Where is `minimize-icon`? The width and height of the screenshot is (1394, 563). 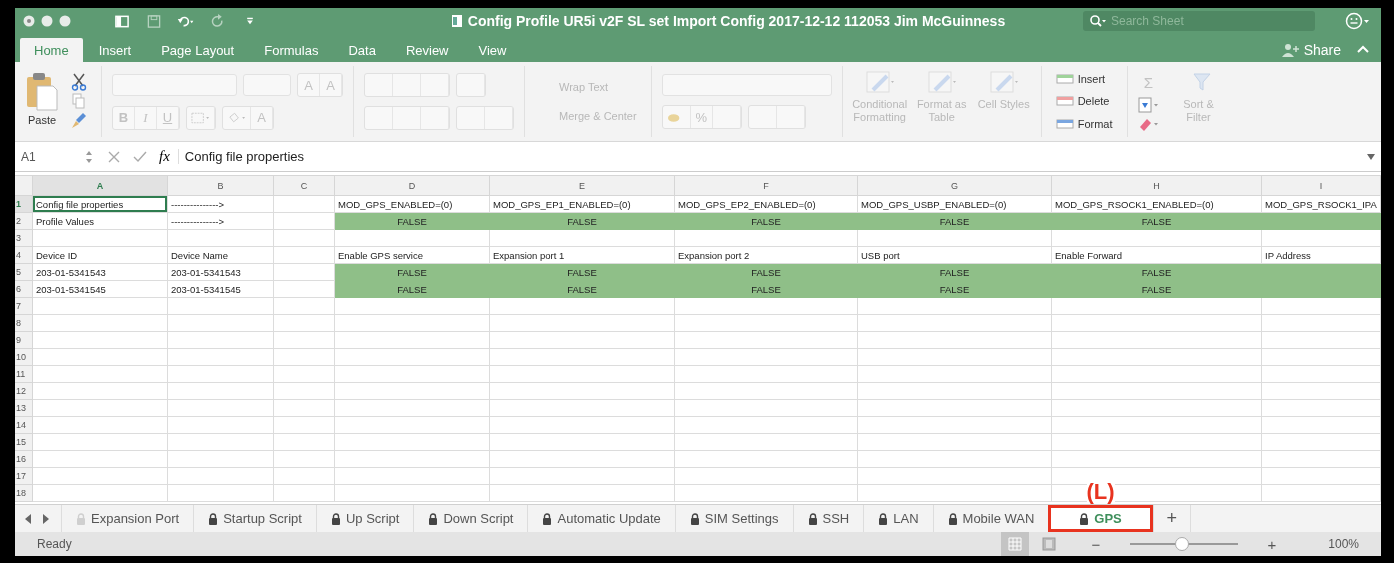
minimize-icon is located at coordinates (47, 21).